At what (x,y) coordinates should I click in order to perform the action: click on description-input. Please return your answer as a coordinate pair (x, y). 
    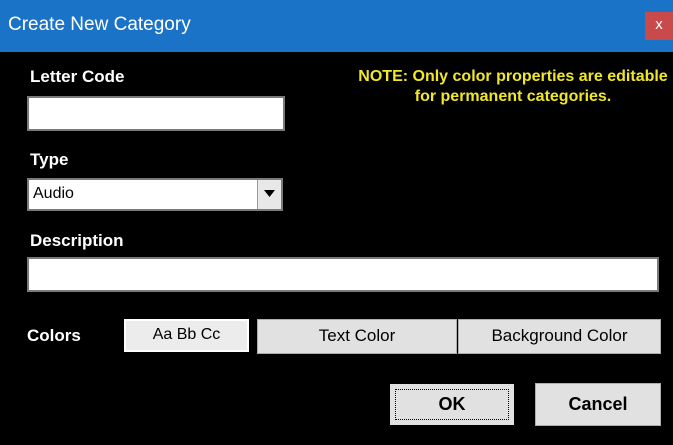
    Looking at the image, I should click on (343, 274).